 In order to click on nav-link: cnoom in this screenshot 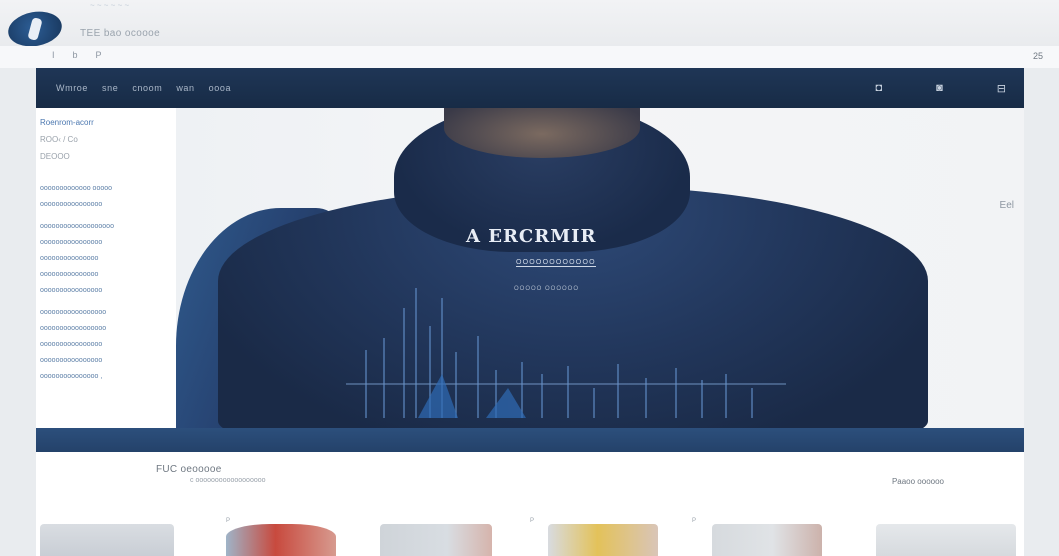, I will do `click(147, 88)`.